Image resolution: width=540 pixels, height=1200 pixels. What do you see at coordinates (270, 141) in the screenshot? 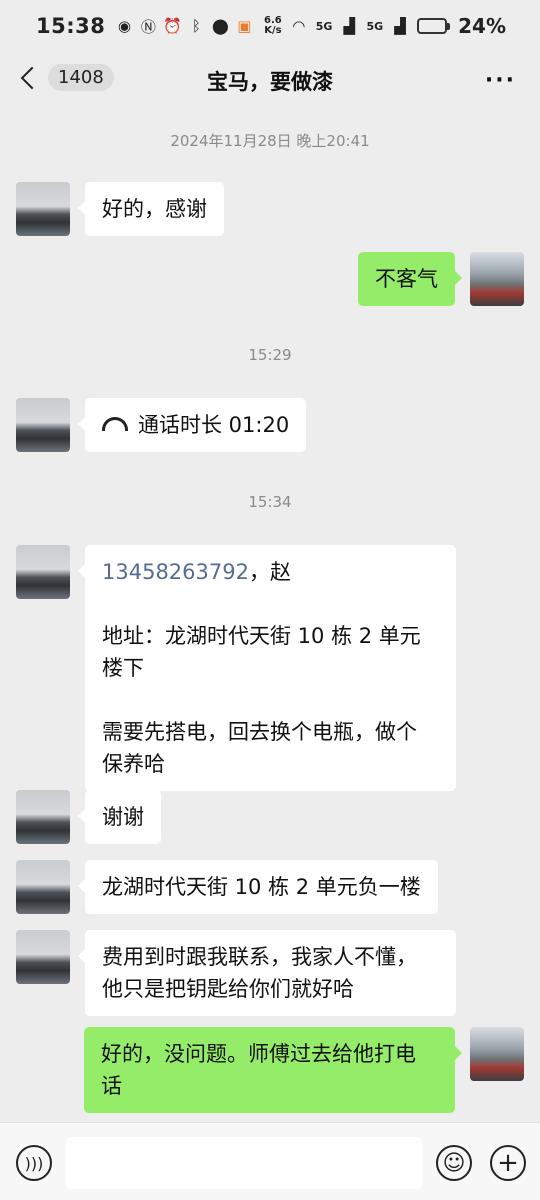
I see `message-timestamp: 2024年11月28日 晚上20:41` at bounding box center [270, 141].